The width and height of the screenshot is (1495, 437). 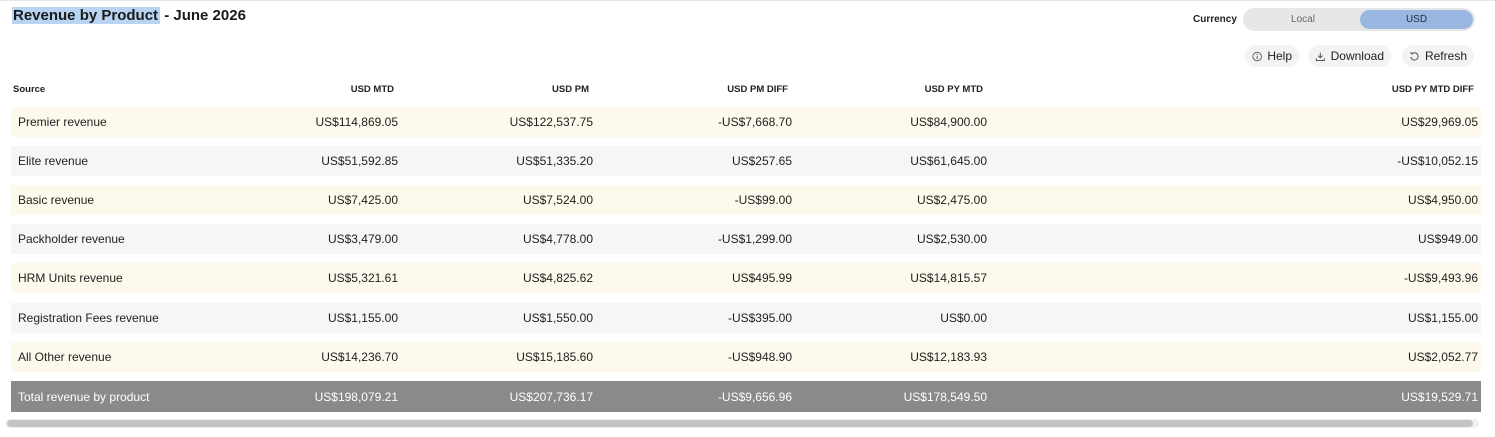 I want to click on horizontal-scrollbar-thumb, so click(x=740, y=423).